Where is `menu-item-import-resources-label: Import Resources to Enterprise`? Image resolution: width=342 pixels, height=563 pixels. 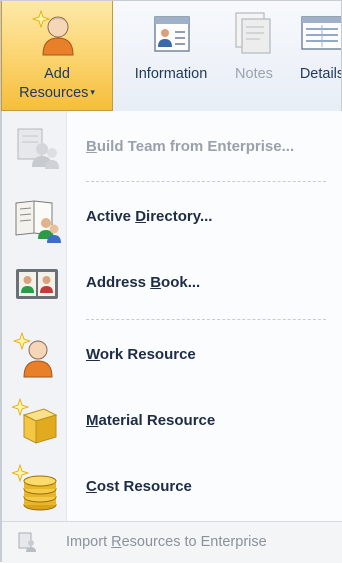
menu-item-import-resources-label: Import Resources to Enterprise is located at coordinates (166, 542).